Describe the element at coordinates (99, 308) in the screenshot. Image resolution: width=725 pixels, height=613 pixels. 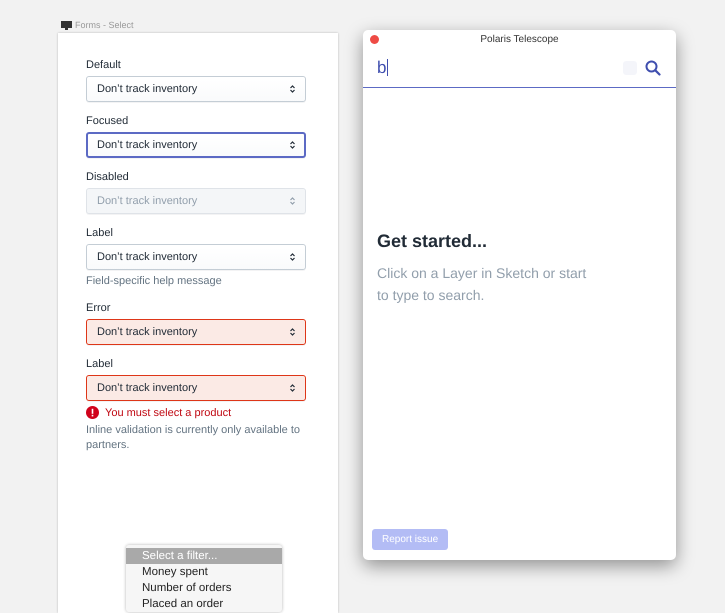
I see `field-label: Error` at that location.